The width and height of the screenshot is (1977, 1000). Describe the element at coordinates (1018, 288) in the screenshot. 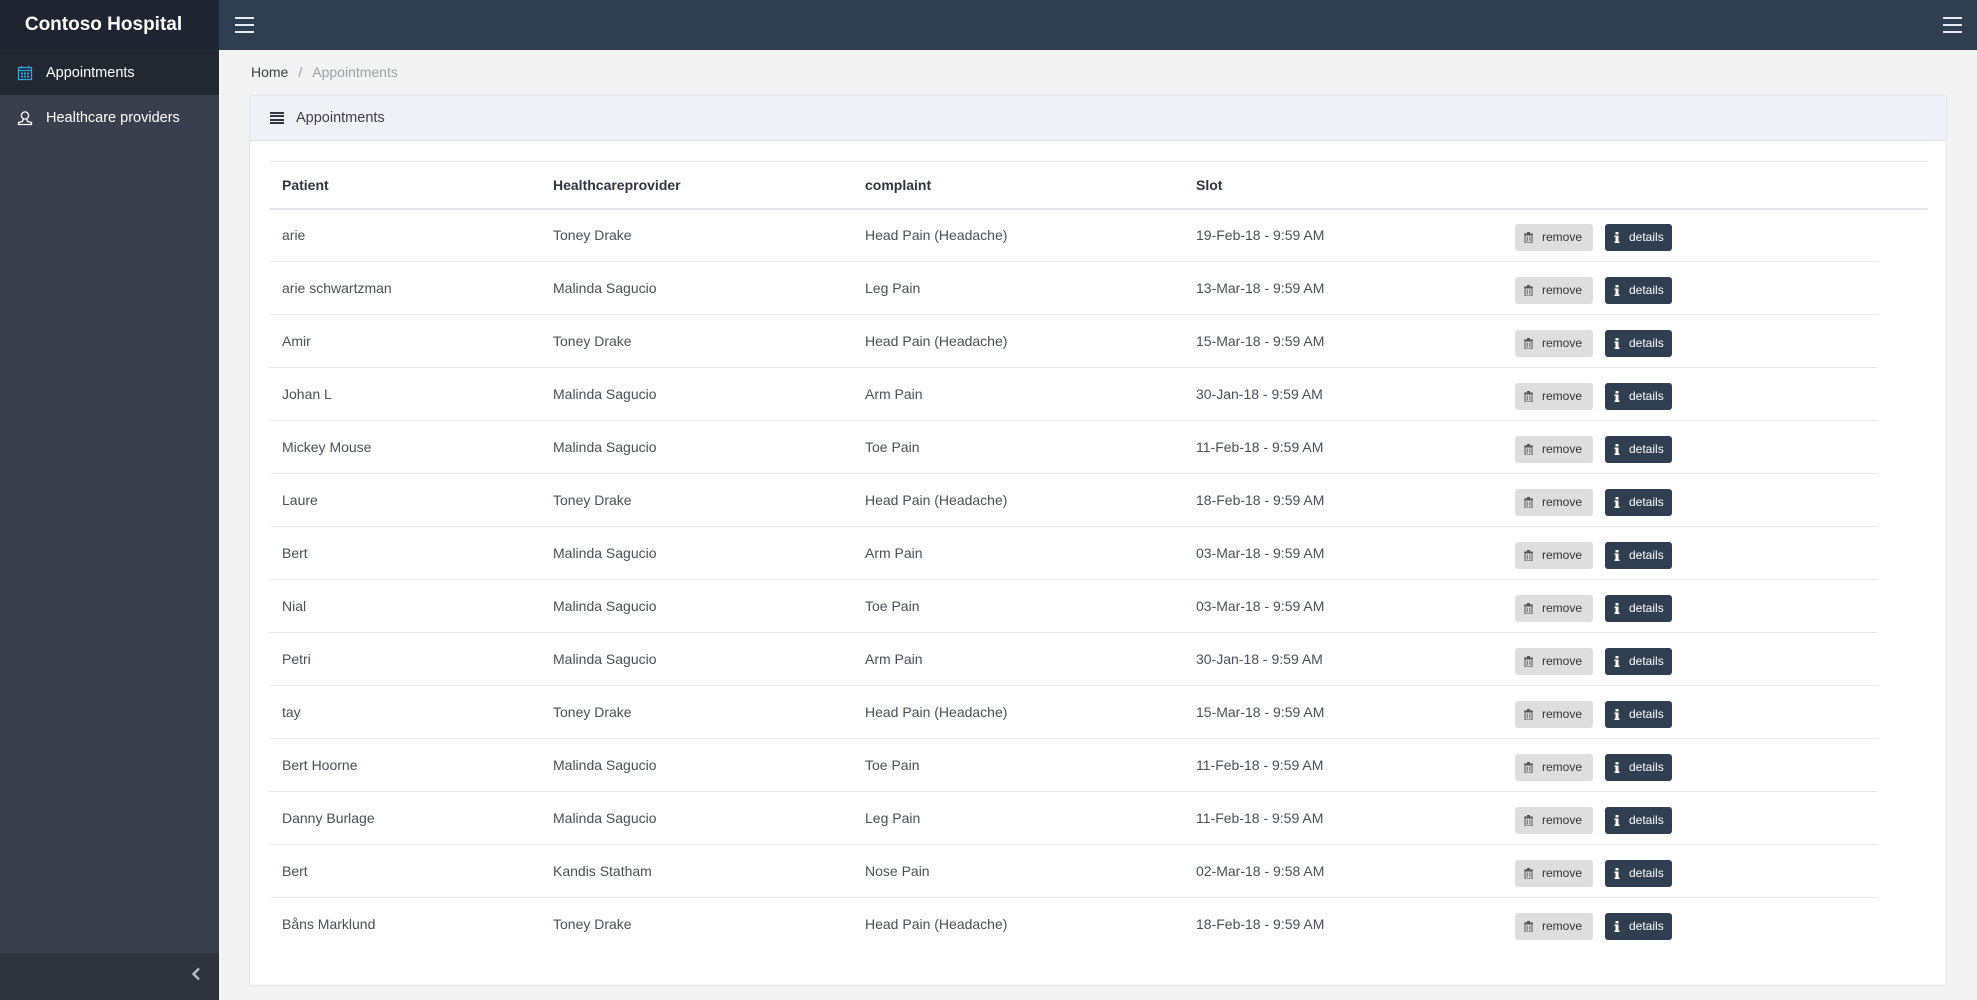

I see `cell-complaint: Leg Pain` at that location.